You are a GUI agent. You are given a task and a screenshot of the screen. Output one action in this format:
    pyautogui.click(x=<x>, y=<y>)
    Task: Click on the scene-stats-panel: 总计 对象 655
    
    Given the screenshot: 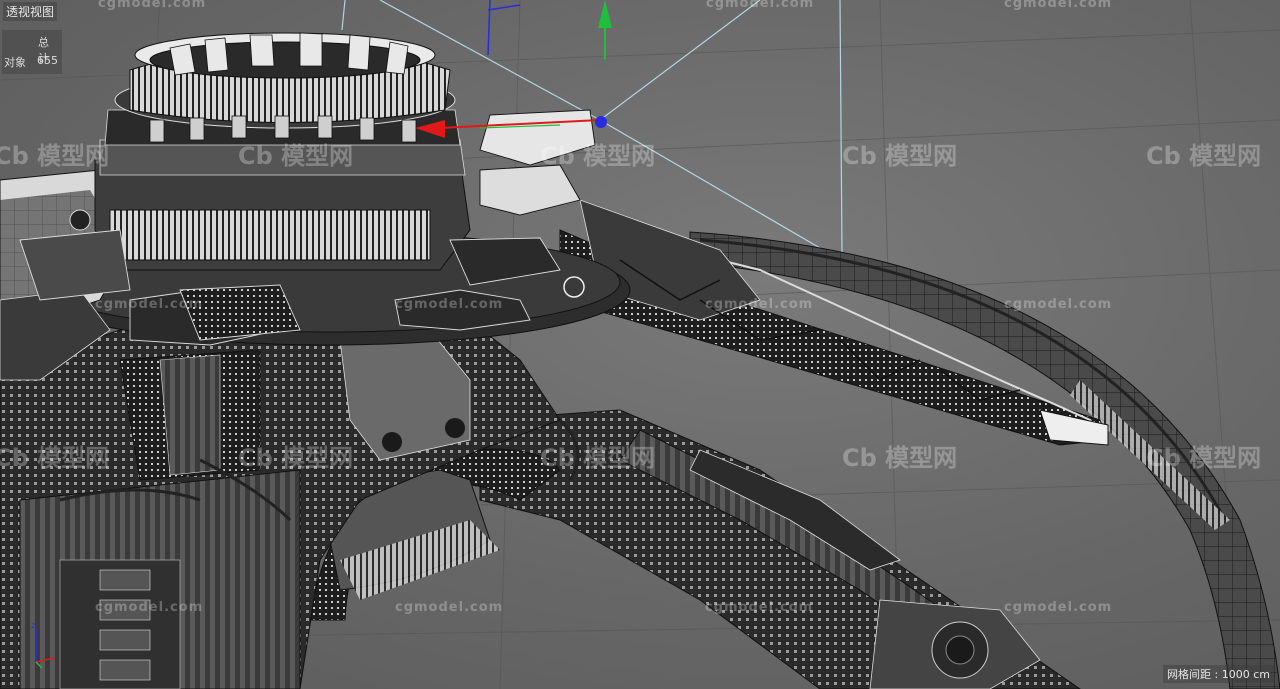 What is the action you would take?
    pyautogui.click(x=32, y=52)
    